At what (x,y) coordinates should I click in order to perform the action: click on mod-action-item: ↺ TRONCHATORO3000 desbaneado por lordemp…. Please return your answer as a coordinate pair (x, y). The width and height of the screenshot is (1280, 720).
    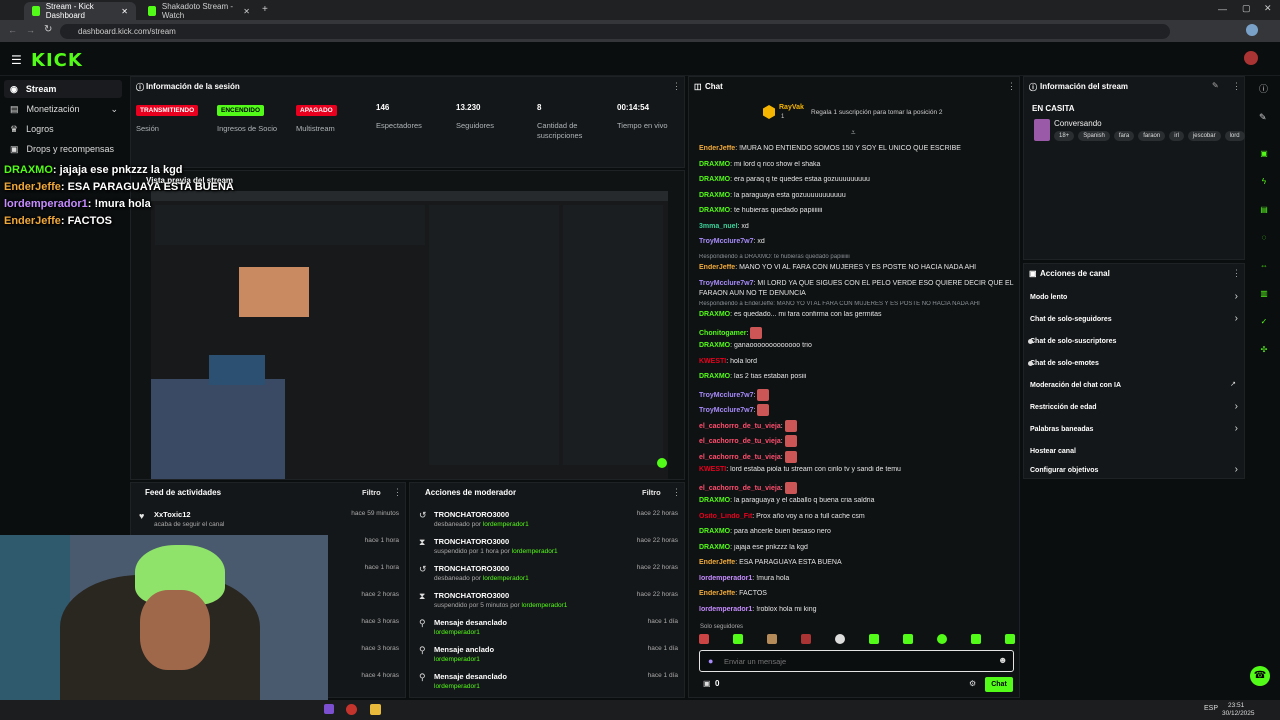
    Looking at the image, I should click on (548, 574).